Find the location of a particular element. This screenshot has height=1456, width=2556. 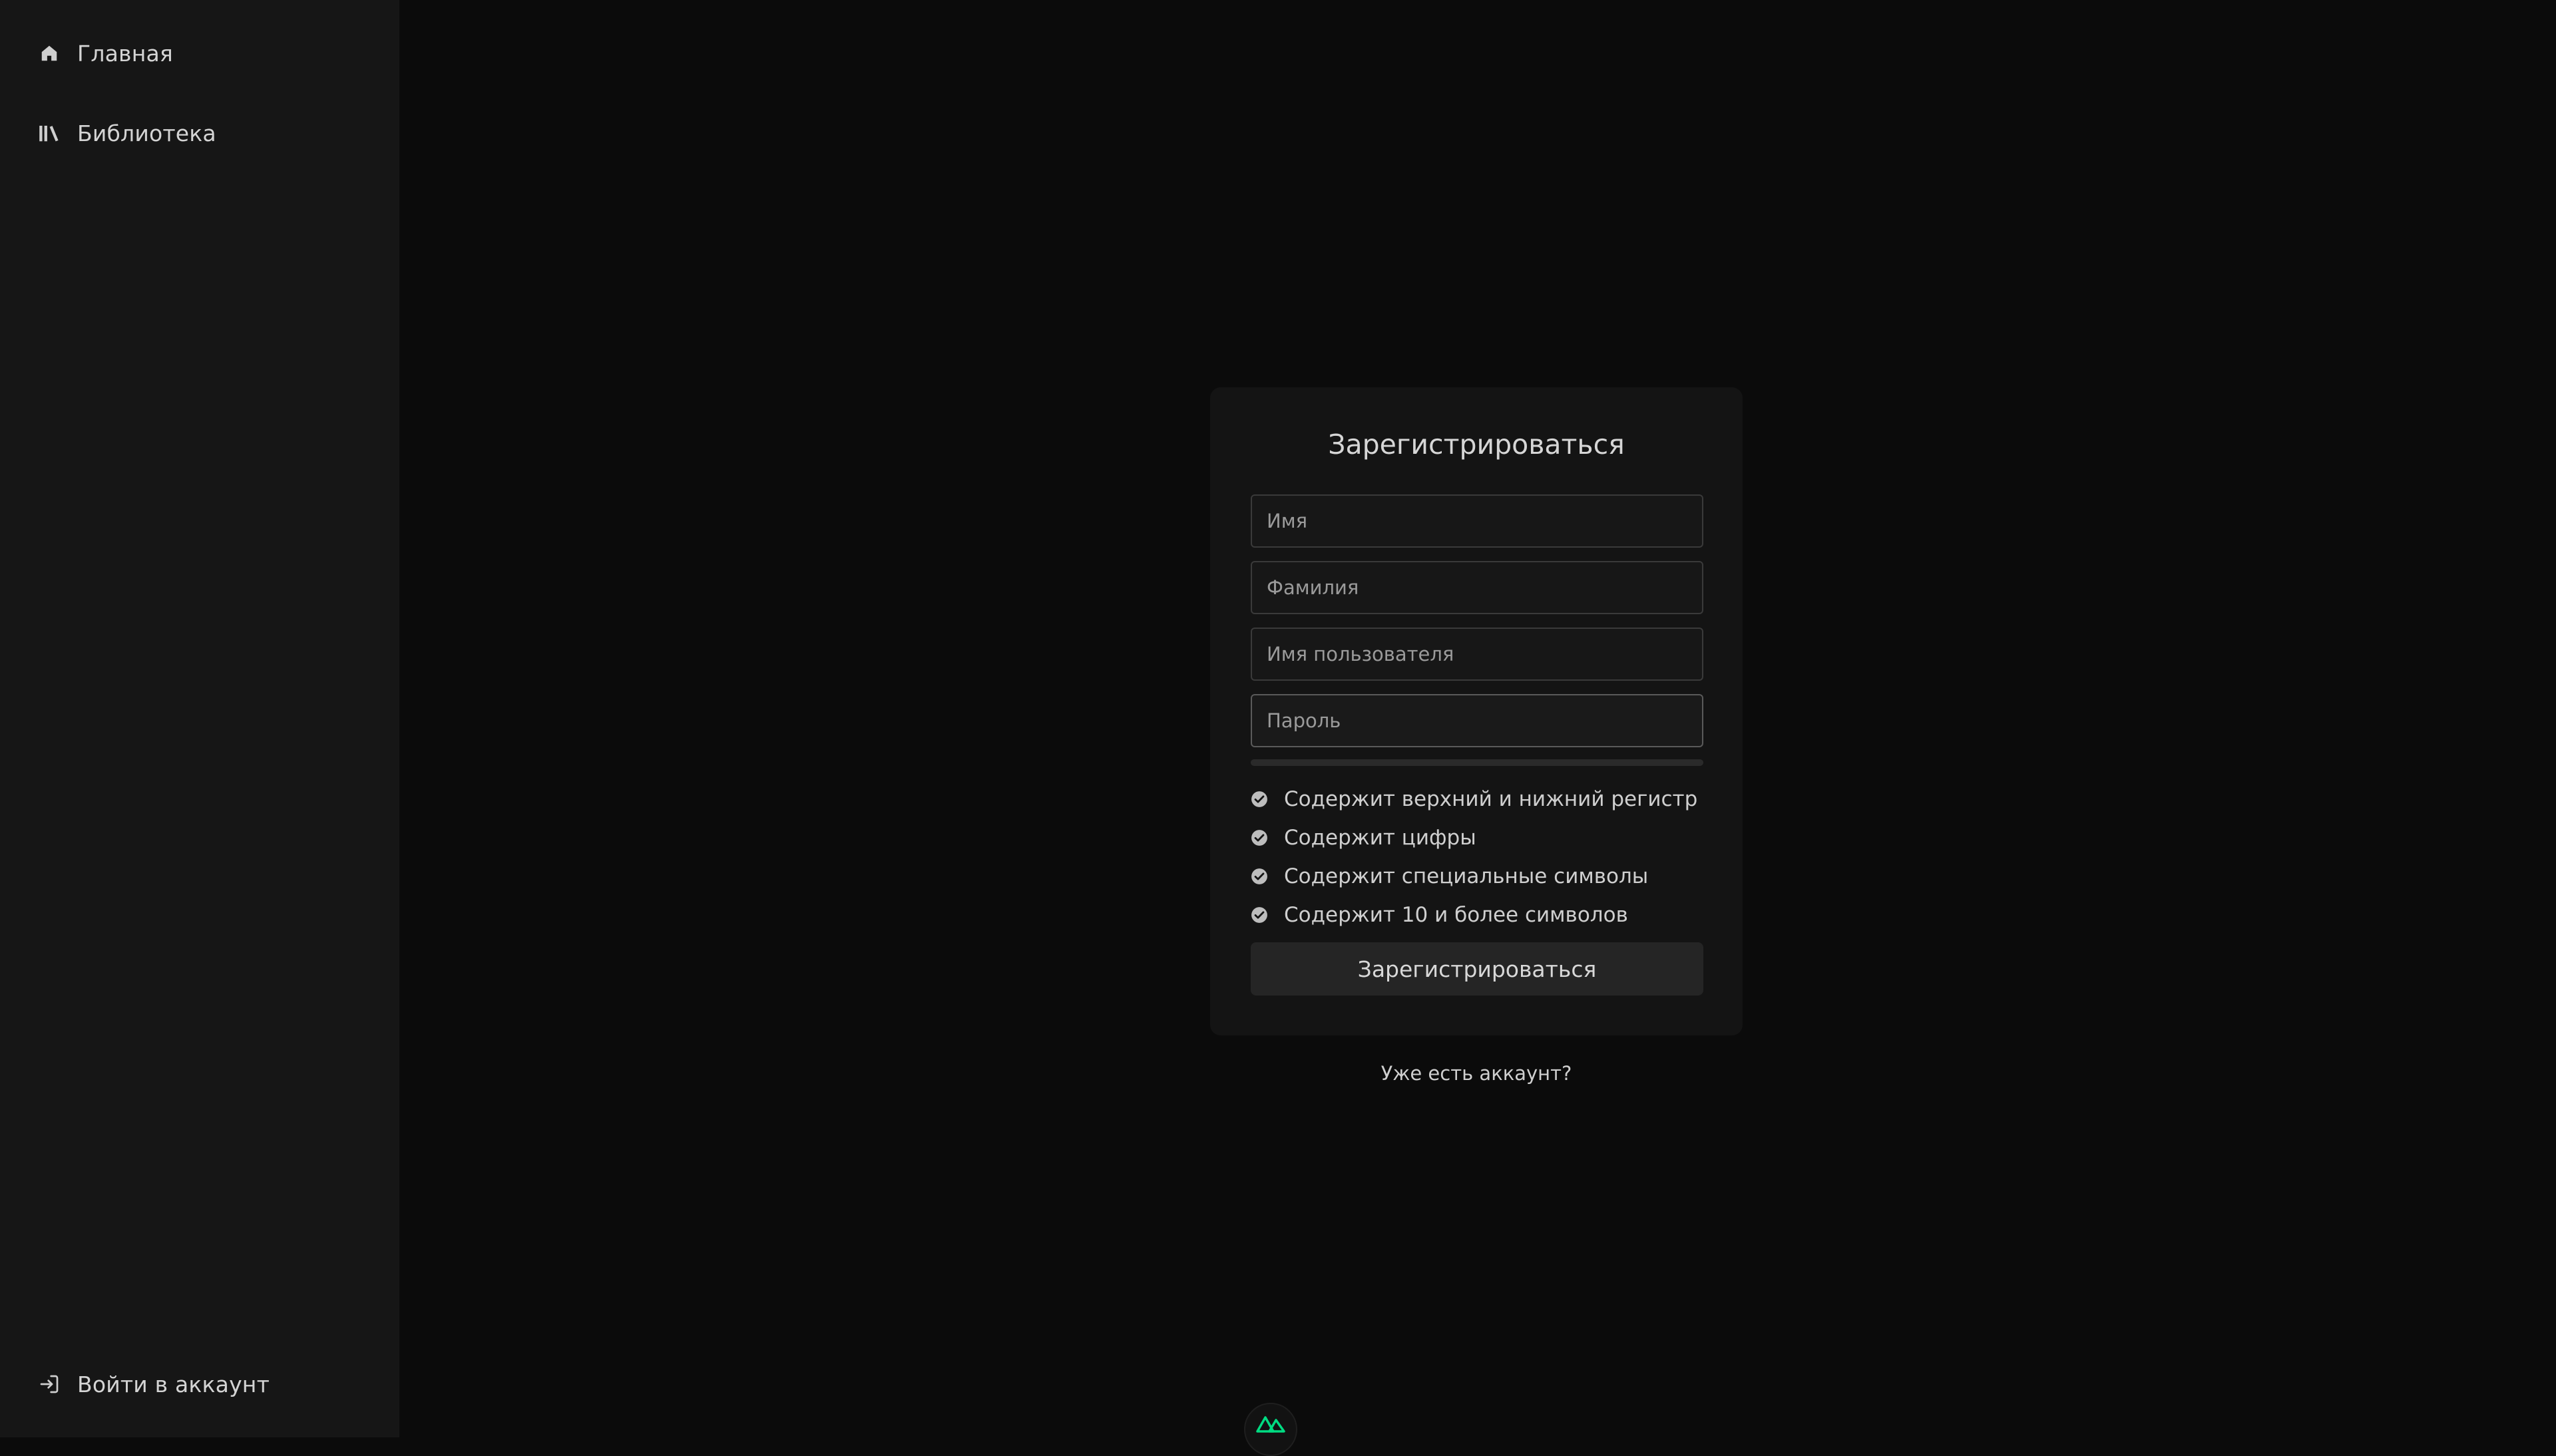

nuxt-logo-icon is located at coordinates (1270, 1424).